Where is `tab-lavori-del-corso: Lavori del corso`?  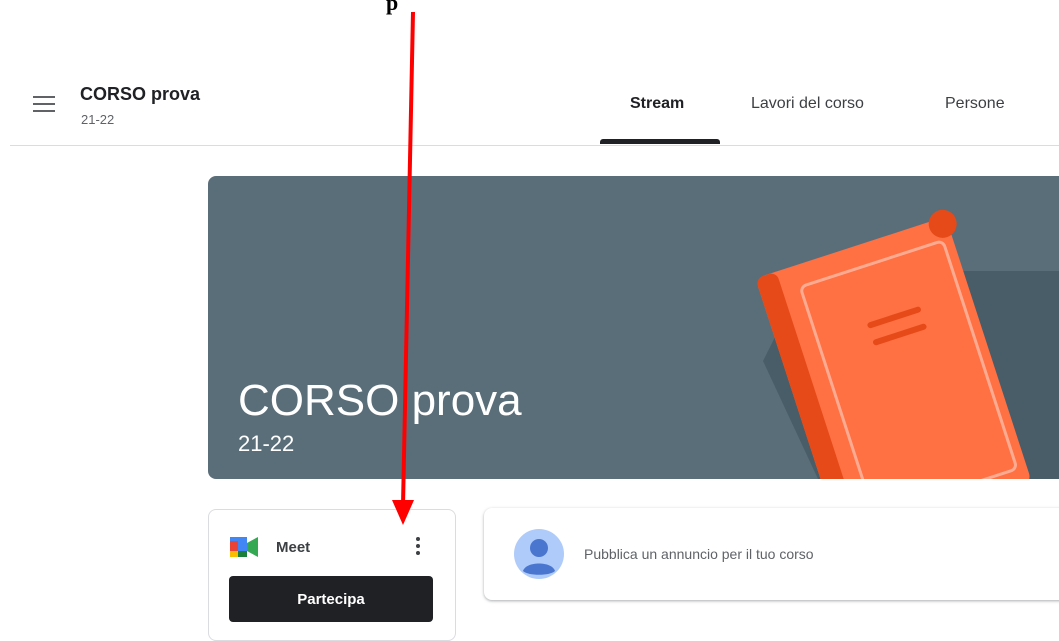 tab-lavori-del-corso: Lavori del corso is located at coordinates (807, 104).